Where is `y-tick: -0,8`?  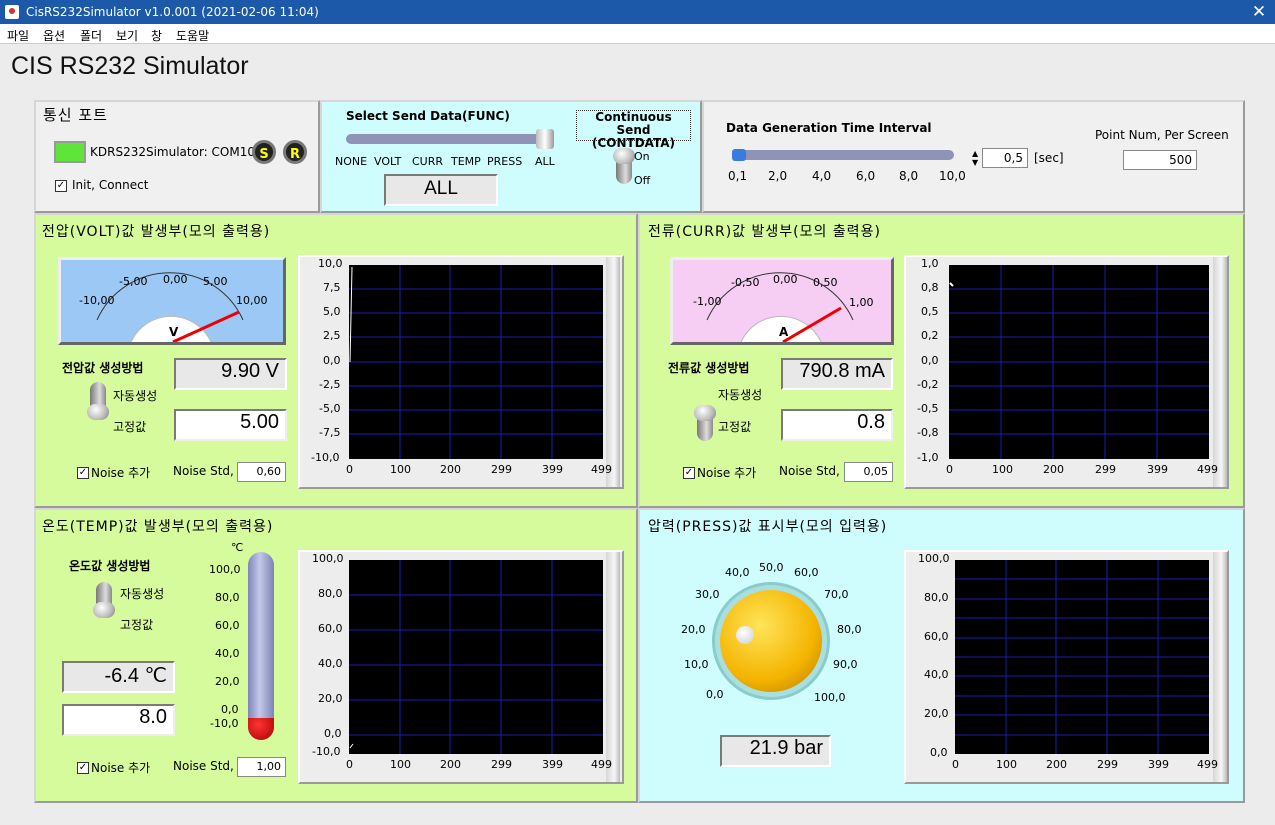 y-tick: -0,8 is located at coordinates (928, 432).